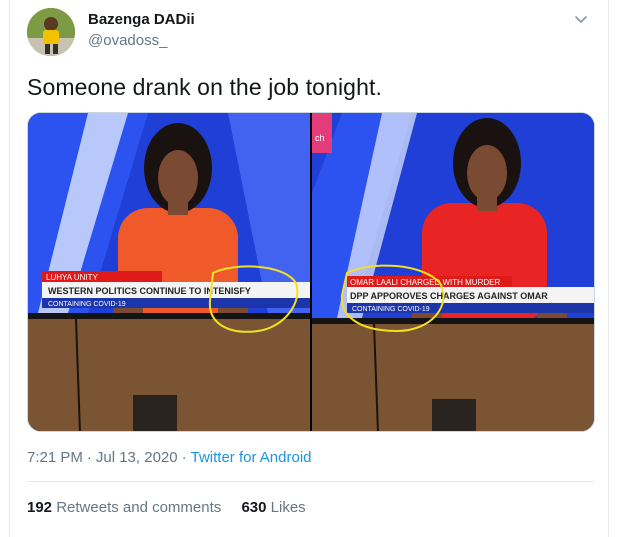 Image resolution: width=618 pixels, height=537 pixels. Describe the element at coordinates (55, 457) in the screenshot. I see `tweet-time: 7:21 PM` at that location.